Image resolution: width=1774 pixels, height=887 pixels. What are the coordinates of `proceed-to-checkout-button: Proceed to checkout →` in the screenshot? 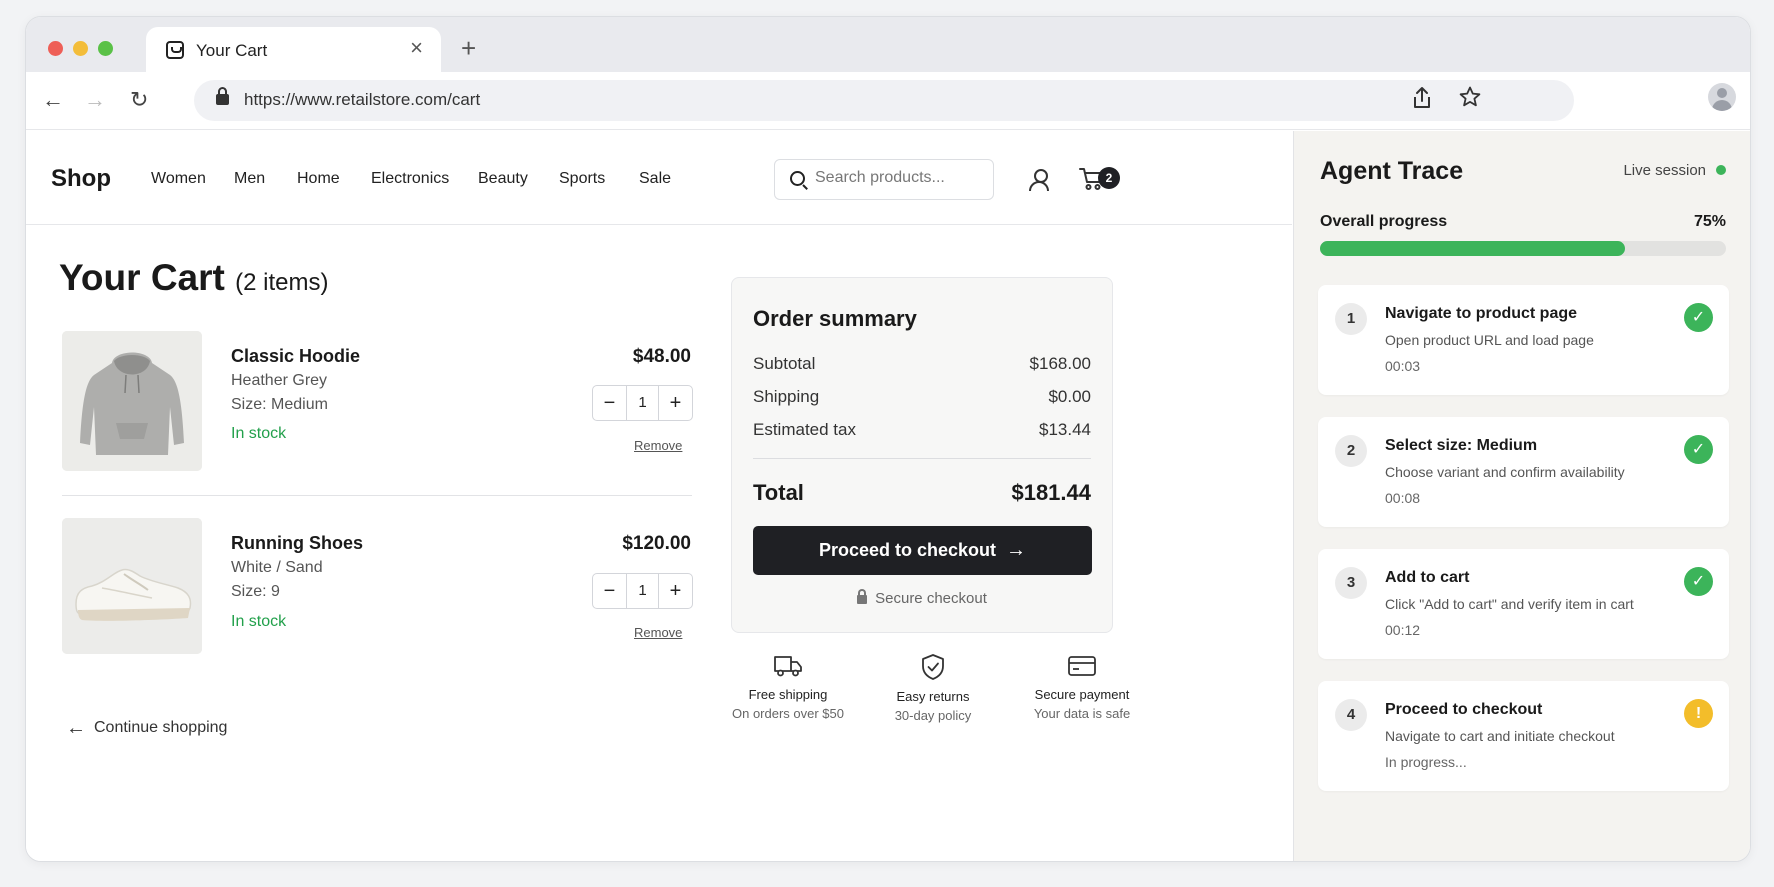 It's located at (922, 550).